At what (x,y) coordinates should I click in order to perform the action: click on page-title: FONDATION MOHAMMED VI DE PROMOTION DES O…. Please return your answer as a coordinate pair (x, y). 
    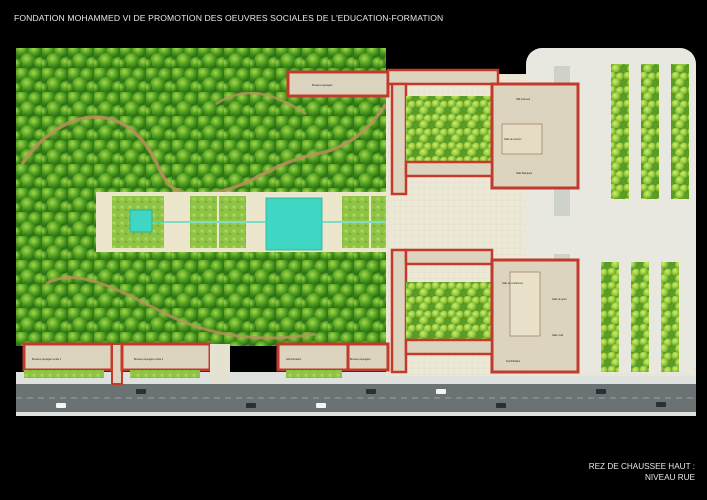
    Looking at the image, I should click on (229, 18).